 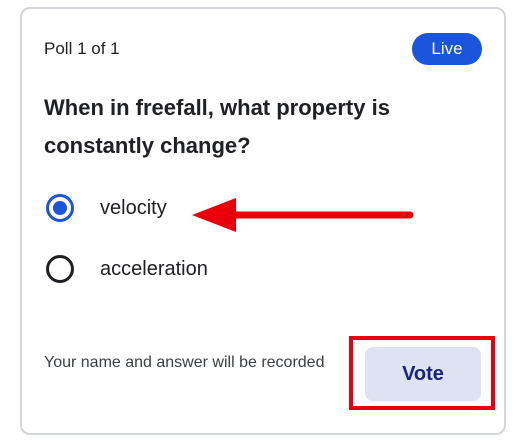 What do you see at coordinates (303, 215) in the screenshot?
I see `red-arrow-annotation-icon` at bounding box center [303, 215].